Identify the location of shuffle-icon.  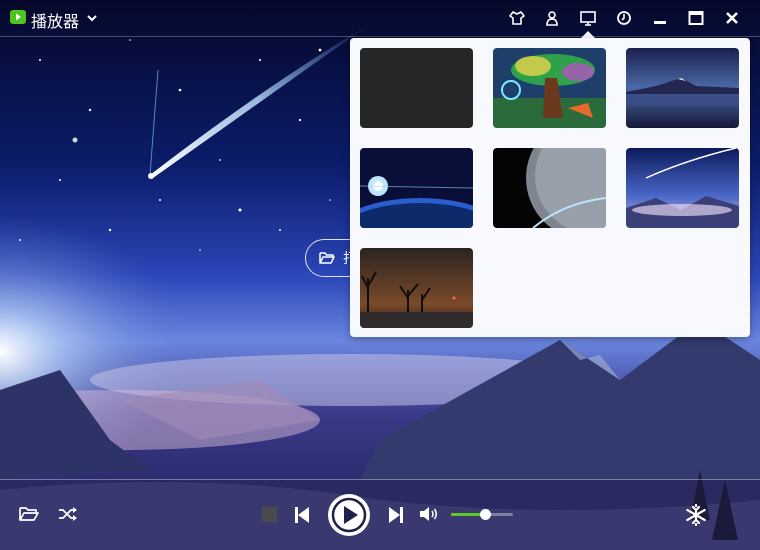
(68, 514).